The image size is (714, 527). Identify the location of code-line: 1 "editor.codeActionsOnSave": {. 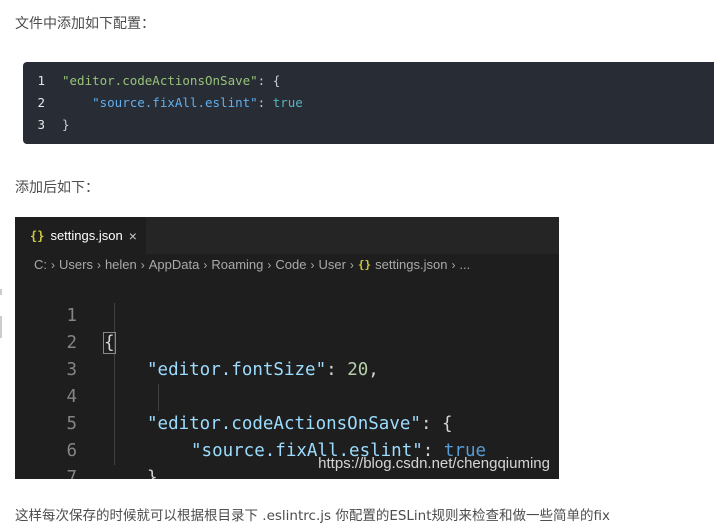
(368, 81).